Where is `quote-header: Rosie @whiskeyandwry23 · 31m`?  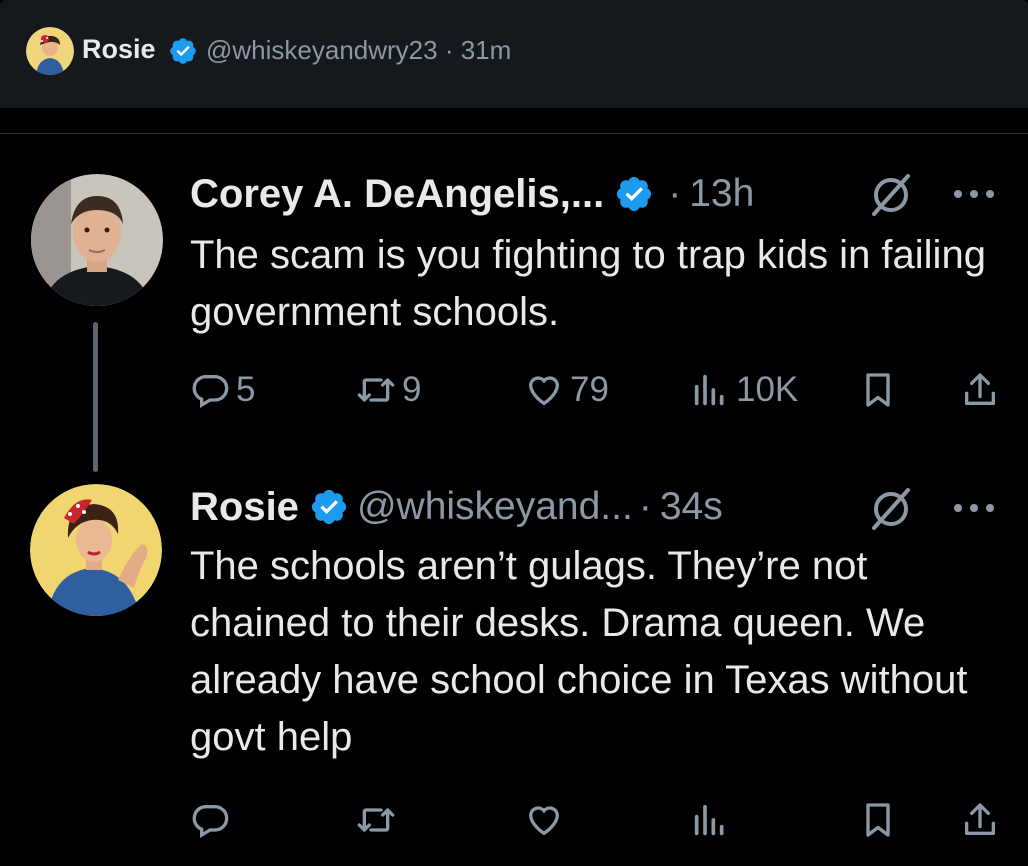
quote-header: Rosie @whiskeyandwry23 · 31m is located at coordinates (514, 54).